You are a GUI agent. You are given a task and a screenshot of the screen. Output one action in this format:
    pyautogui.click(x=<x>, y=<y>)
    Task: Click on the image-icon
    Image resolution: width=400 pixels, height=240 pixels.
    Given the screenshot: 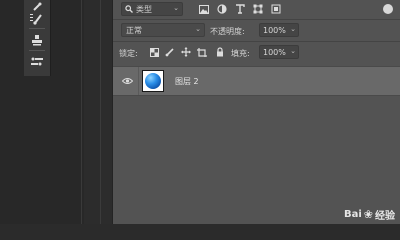 What is the action you would take?
    pyautogui.click(x=204, y=9)
    